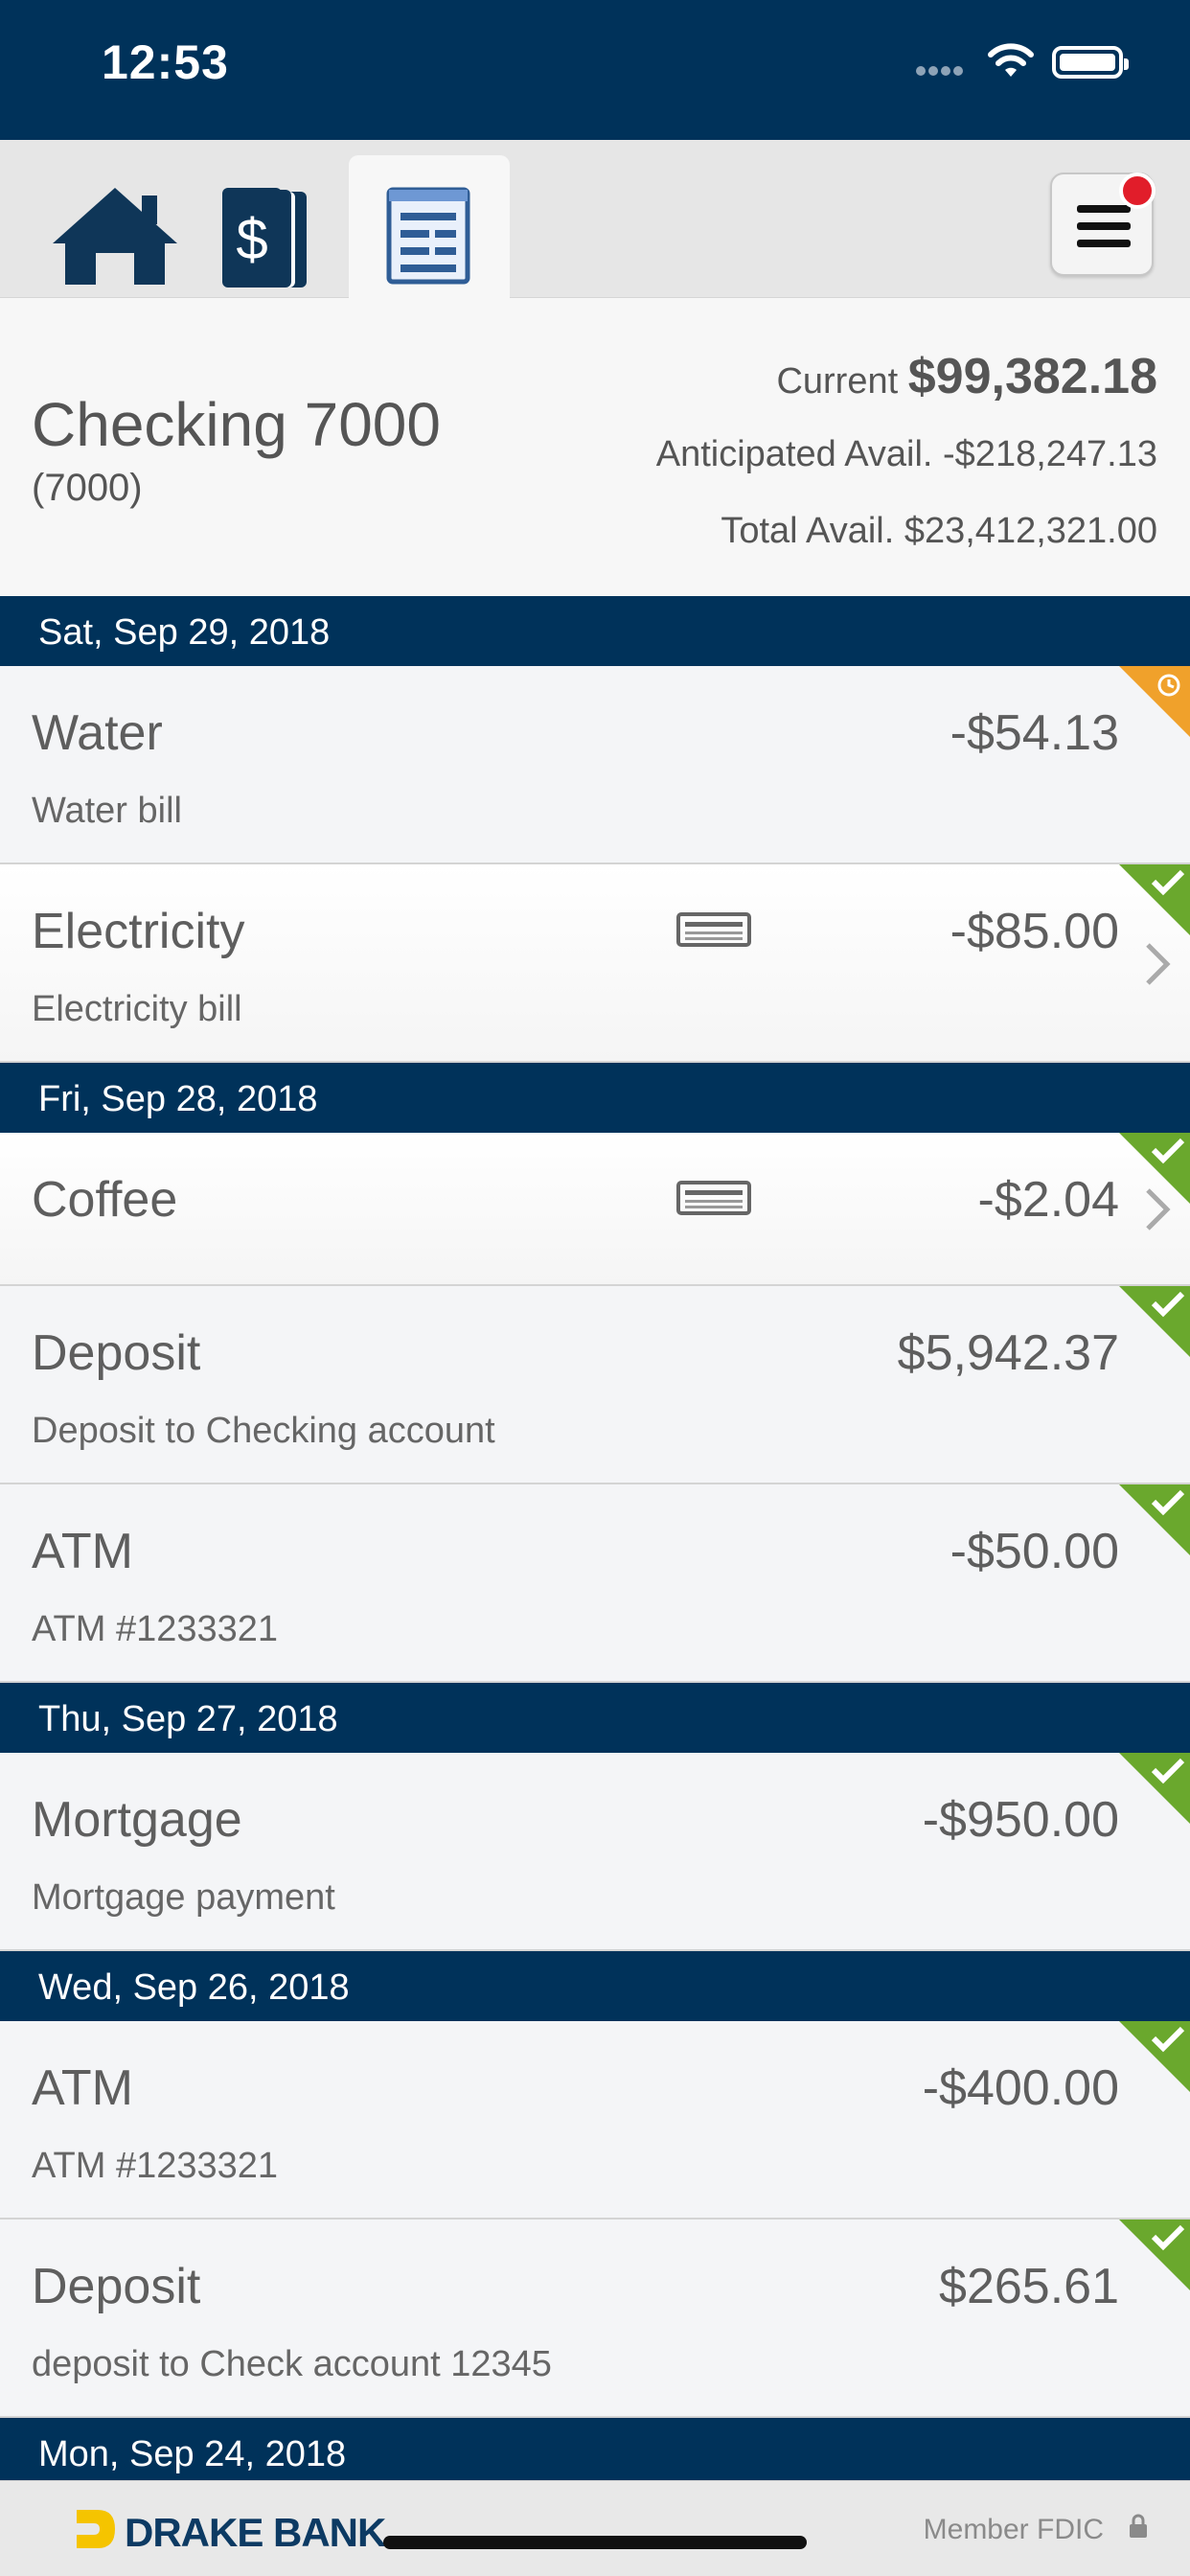 The height and width of the screenshot is (2576, 1190). What do you see at coordinates (264, 1431) in the screenshot?
I see `transaction-description: Deposit to Checking account` at bounding box center [264, 1431].